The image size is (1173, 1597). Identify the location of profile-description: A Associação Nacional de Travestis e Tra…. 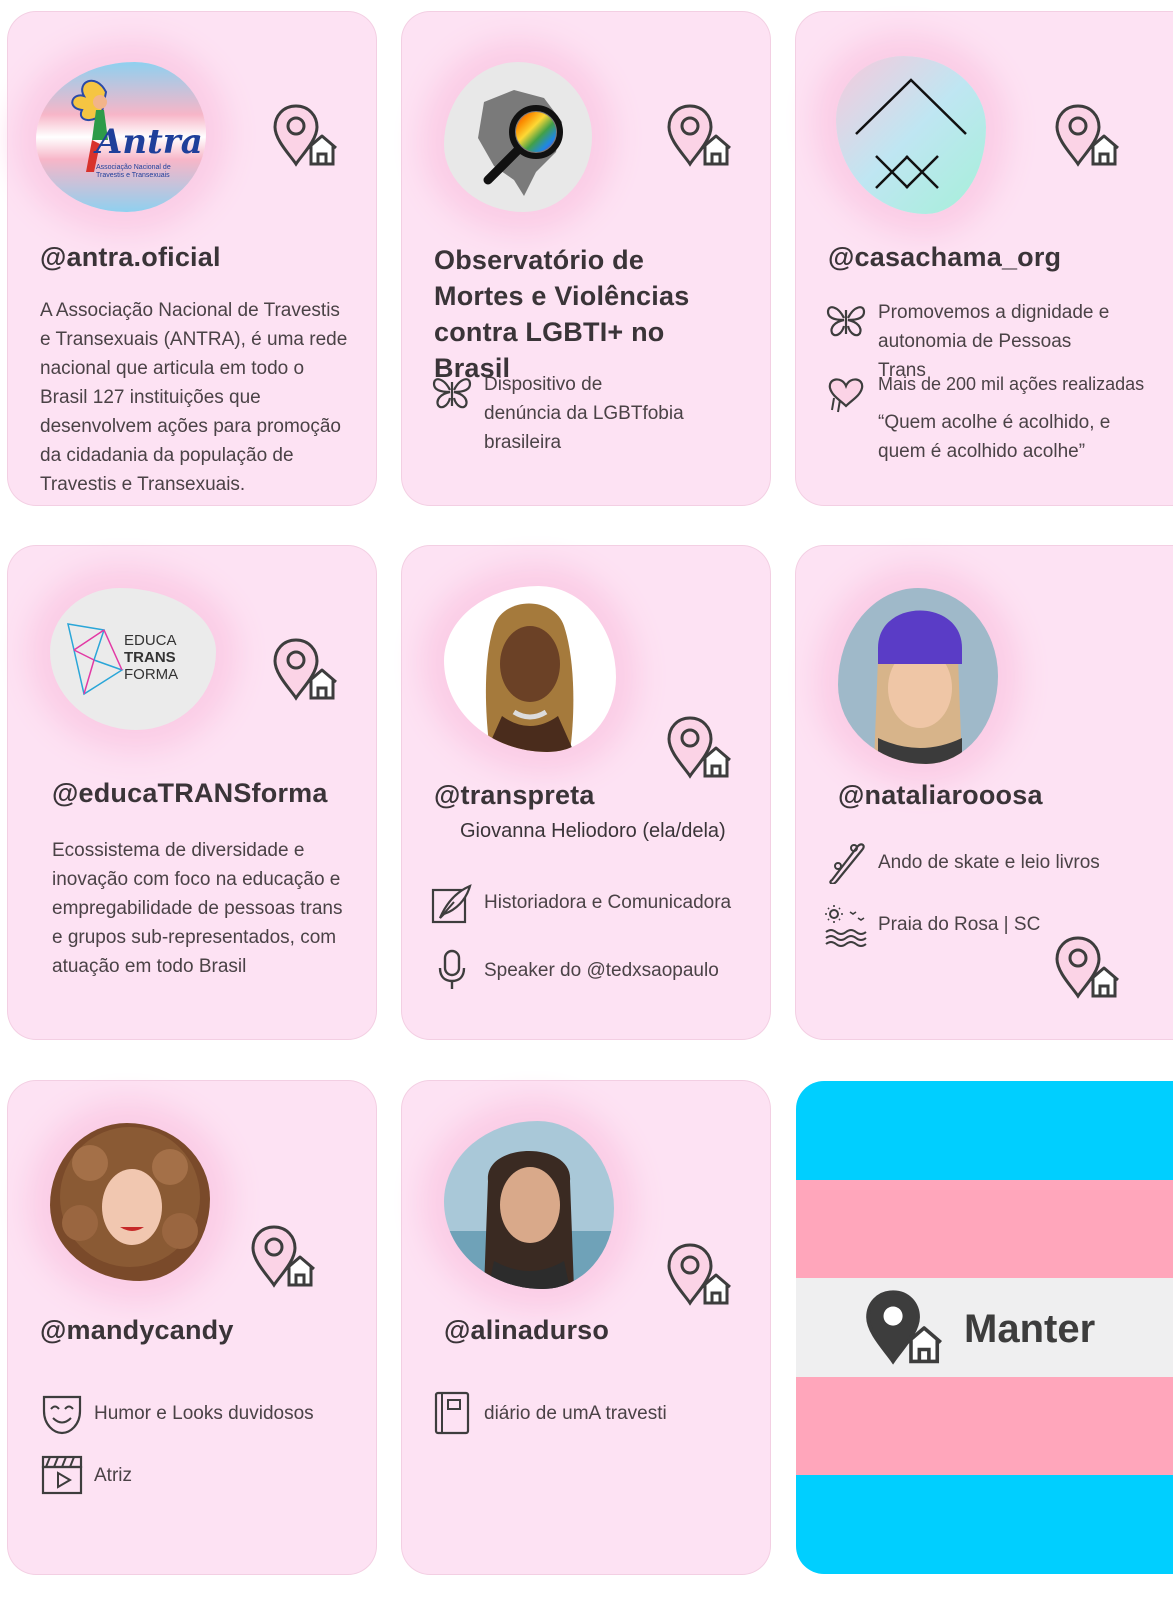
(194, 397).